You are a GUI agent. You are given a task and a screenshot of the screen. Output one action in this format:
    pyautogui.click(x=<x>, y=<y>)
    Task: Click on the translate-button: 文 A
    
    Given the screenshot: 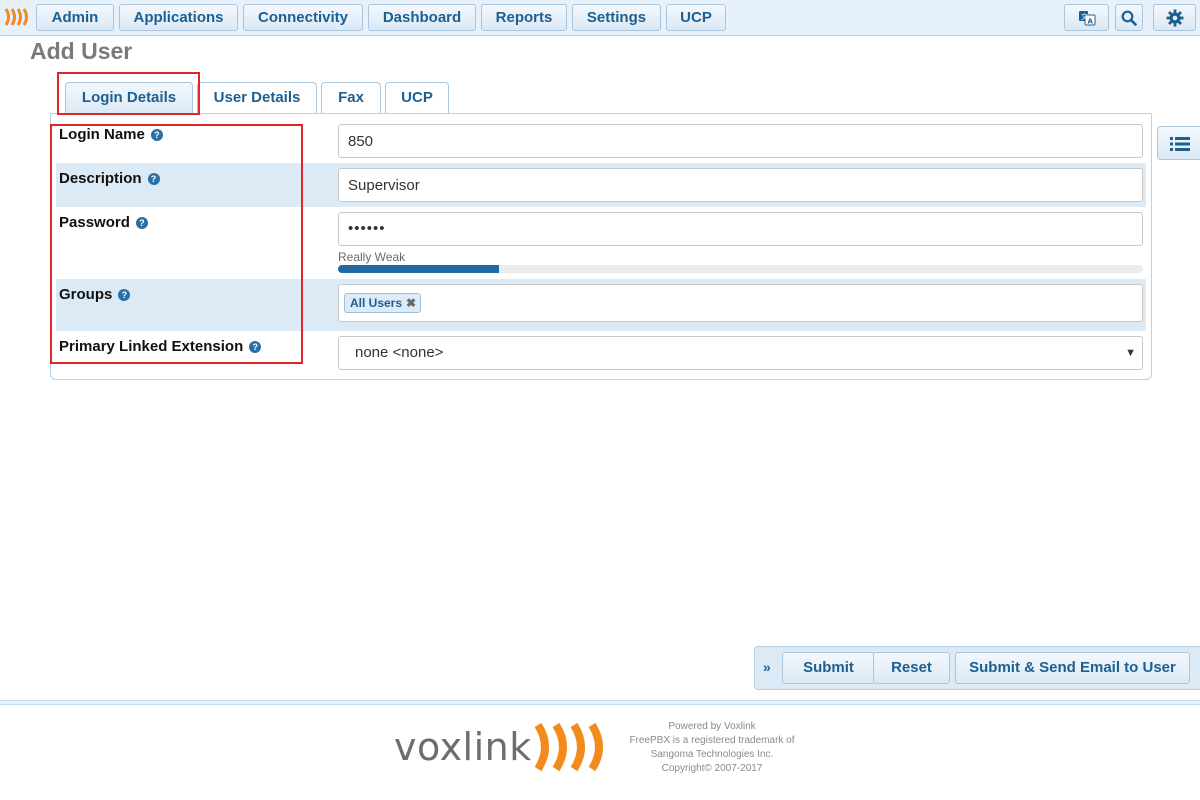 What is the action you would take?
    pyautogui.click(x=1086, y=17)
    